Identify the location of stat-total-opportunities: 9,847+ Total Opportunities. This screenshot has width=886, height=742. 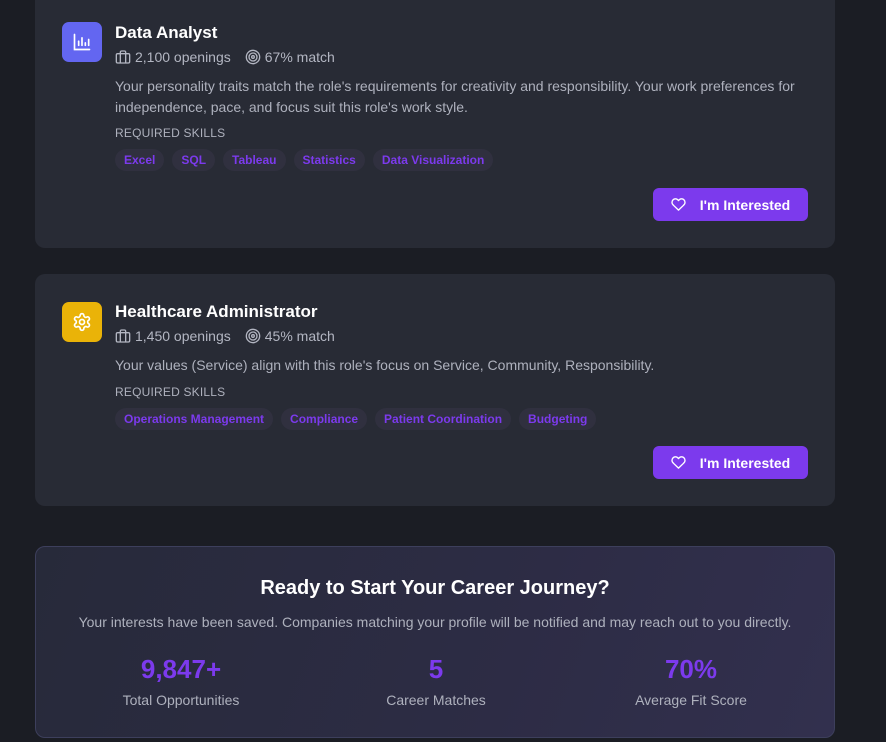
(181, 681).